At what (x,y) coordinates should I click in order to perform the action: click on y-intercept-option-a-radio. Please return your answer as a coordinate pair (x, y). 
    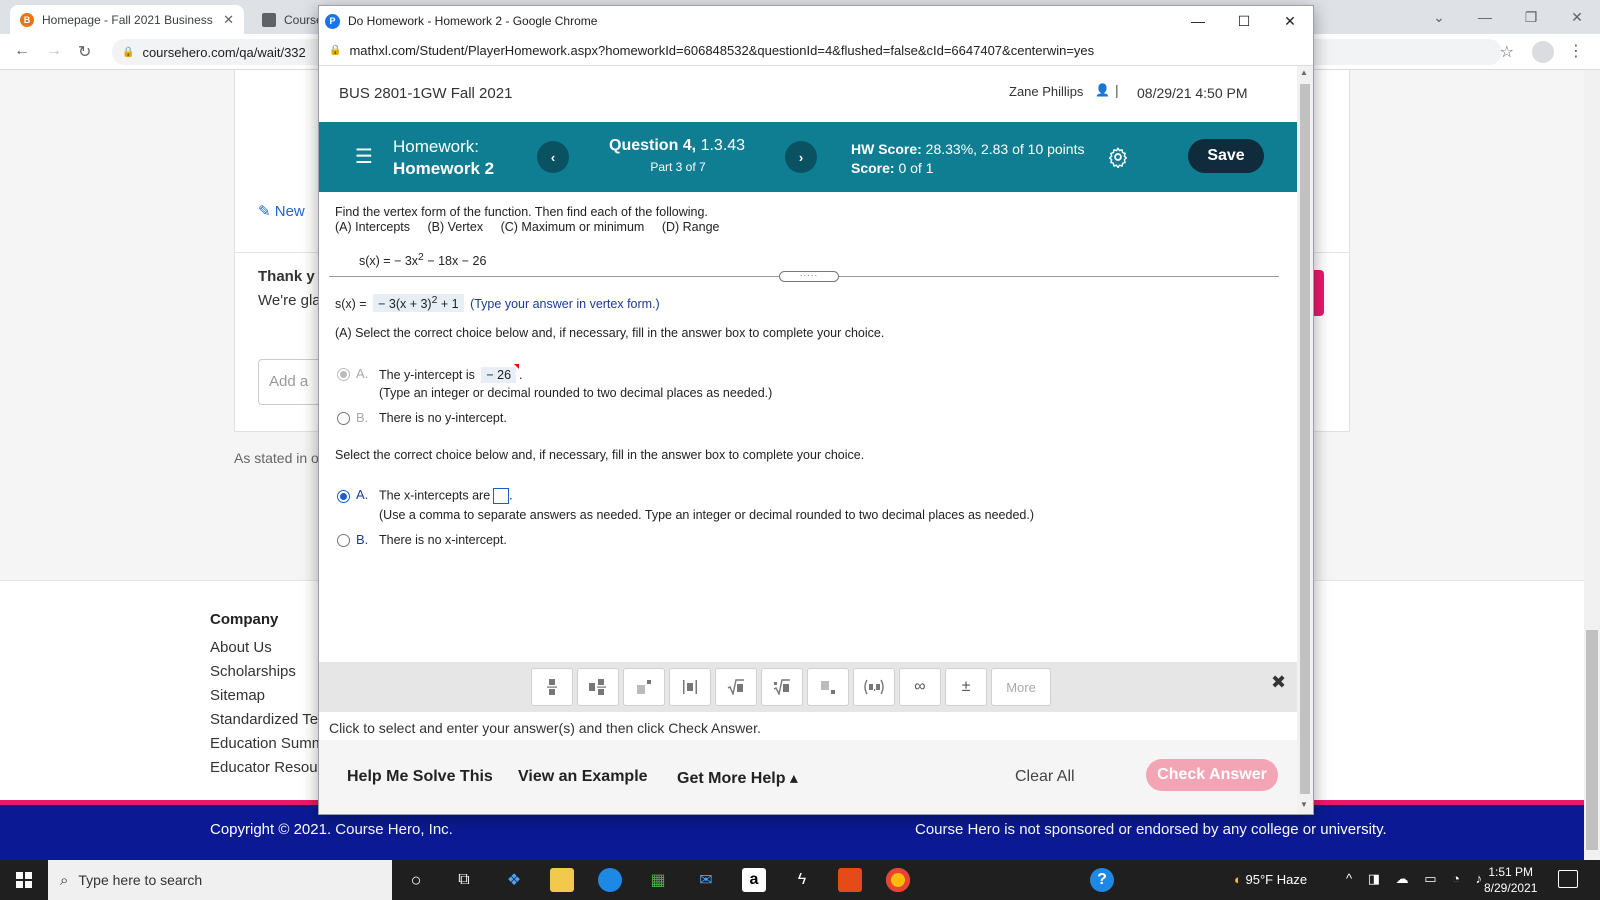
    Looking at the image, I should click on (343, 374).